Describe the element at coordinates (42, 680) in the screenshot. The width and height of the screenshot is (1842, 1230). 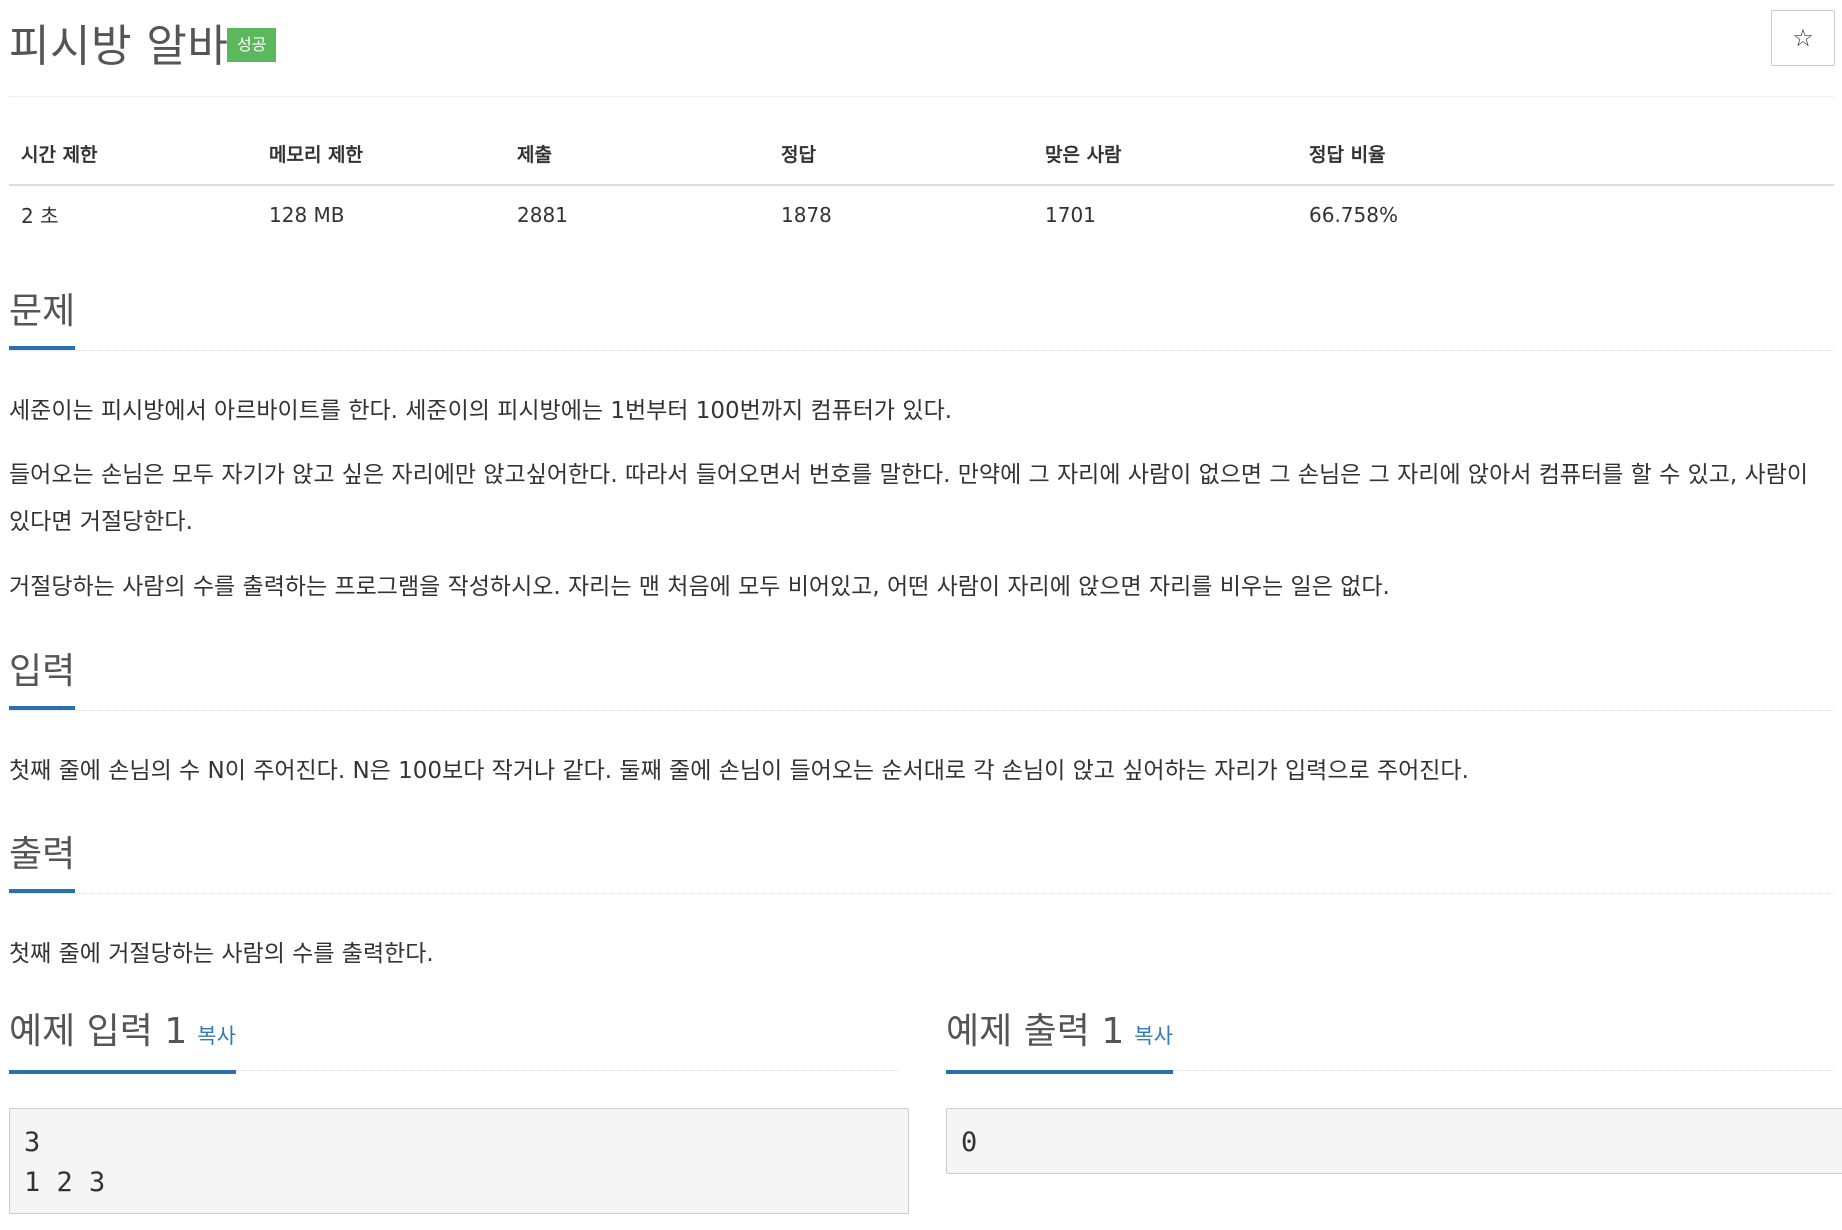
I see `input-heading-text: 입력` at that location.